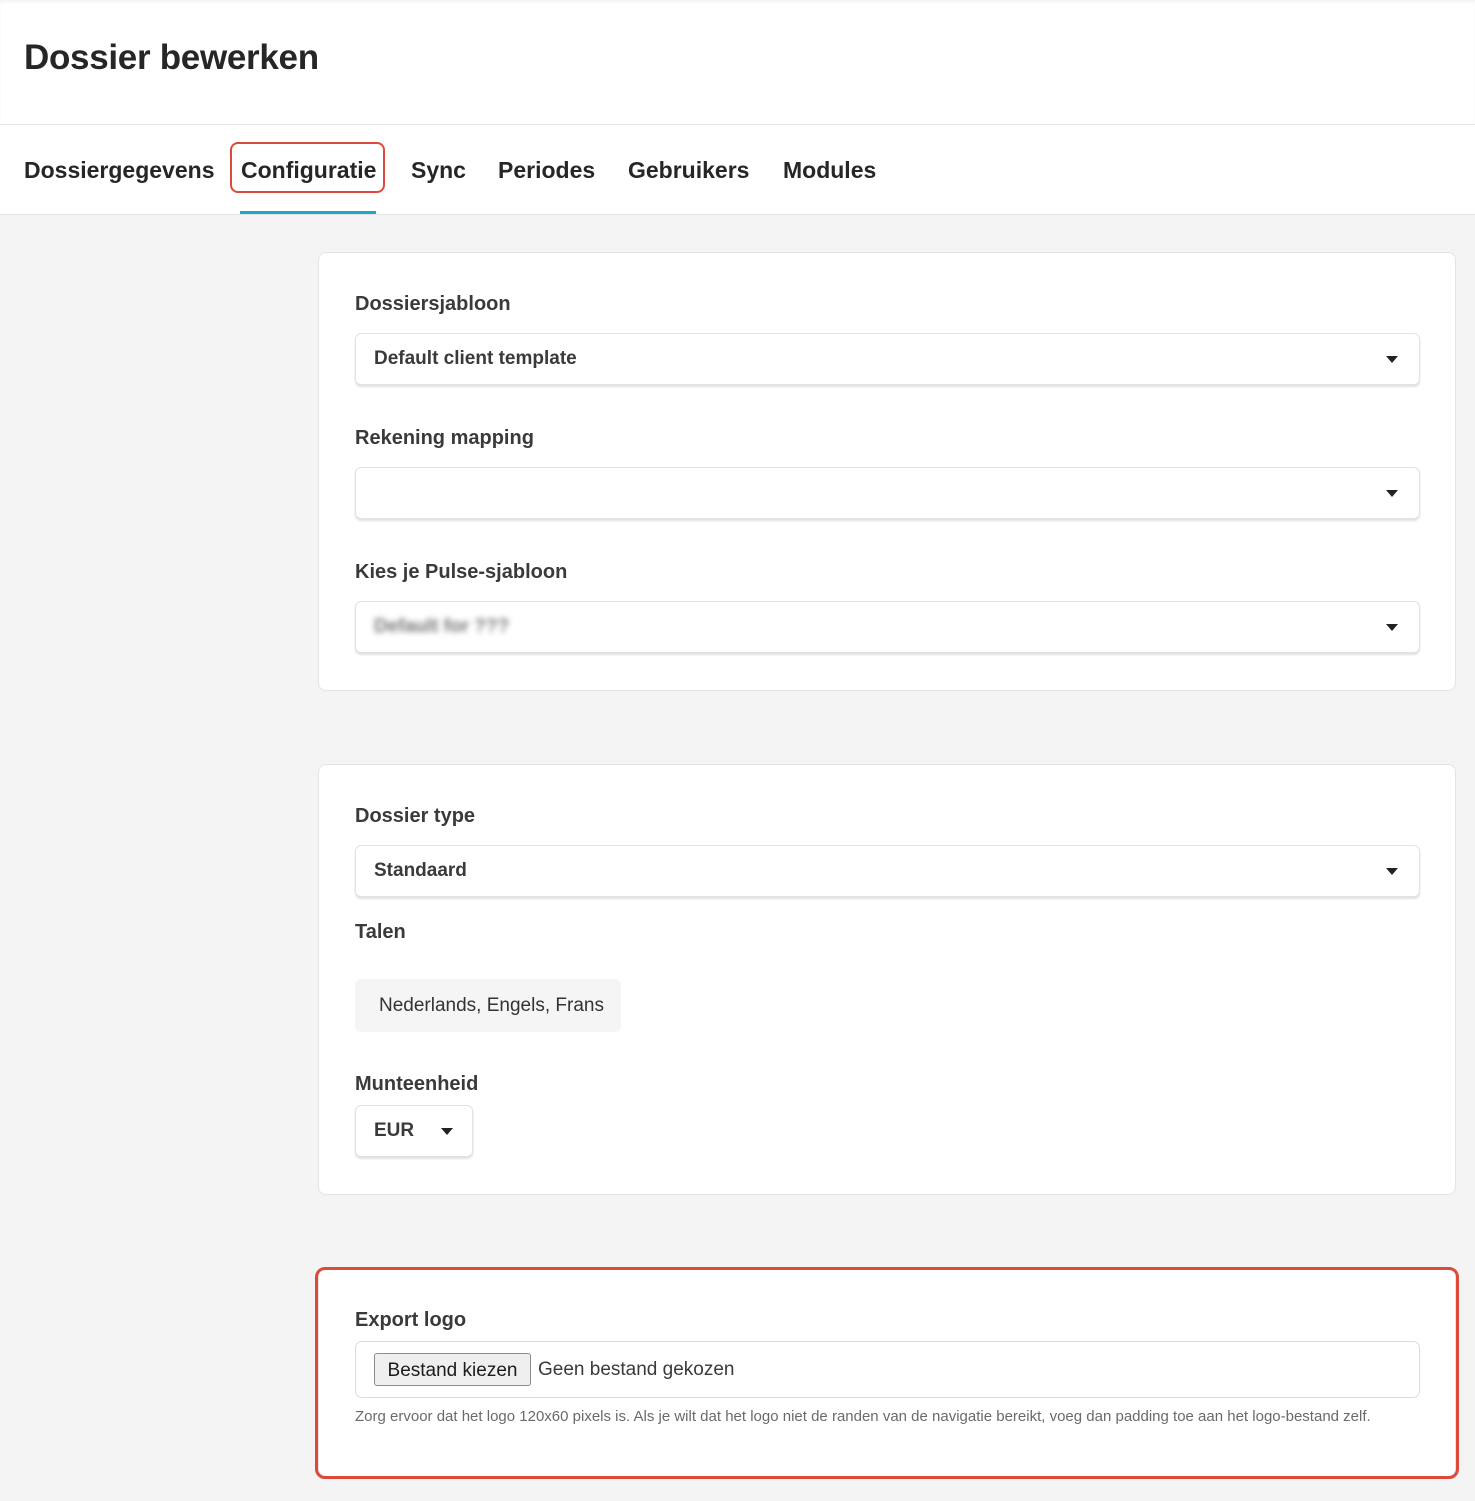 The height and width of the screenshot is (1501, 1475). What do you see at coordinates (433, 304) in the screenshot?
I see `dossier-template-label: Dossiersjabloon` at bounding box center [433, 304].